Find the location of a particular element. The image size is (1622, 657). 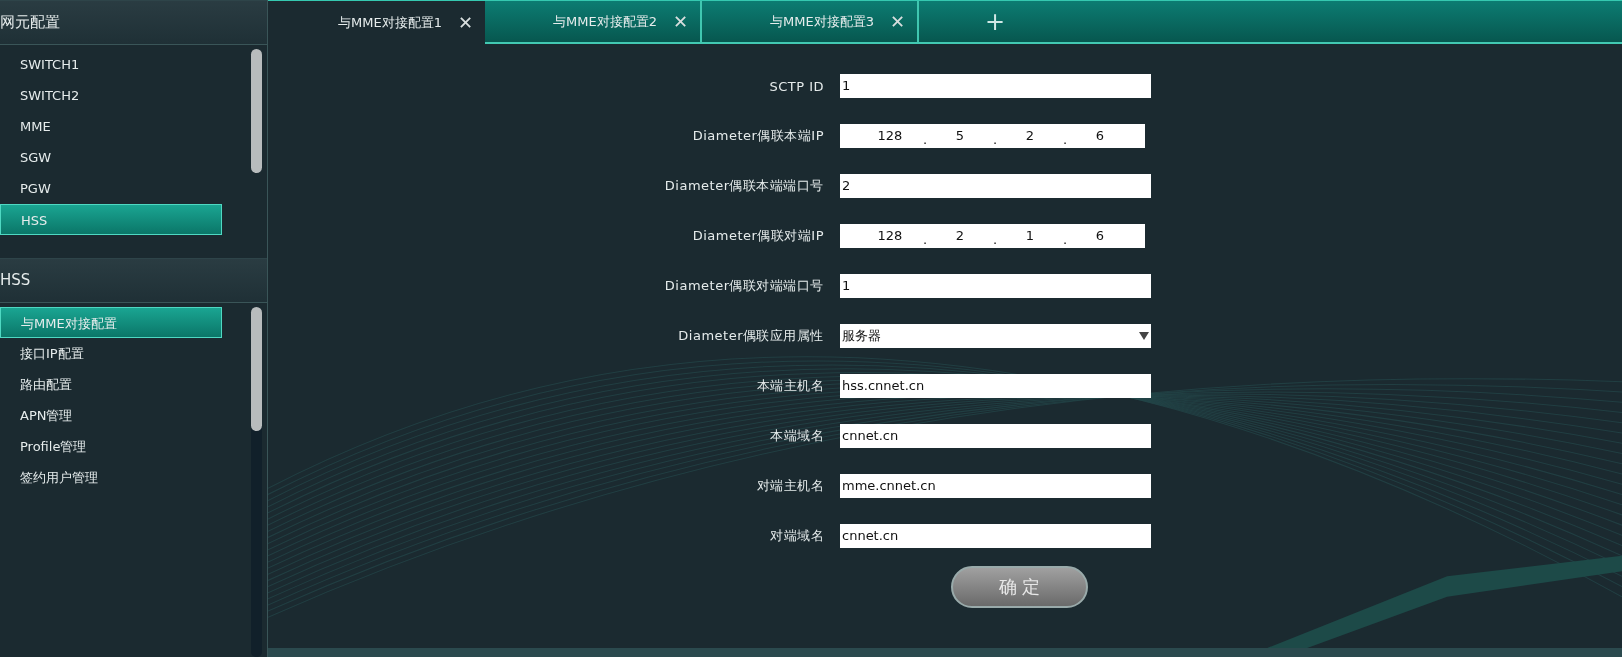

sidebar-item: MME is located at coordinates (111, 126).